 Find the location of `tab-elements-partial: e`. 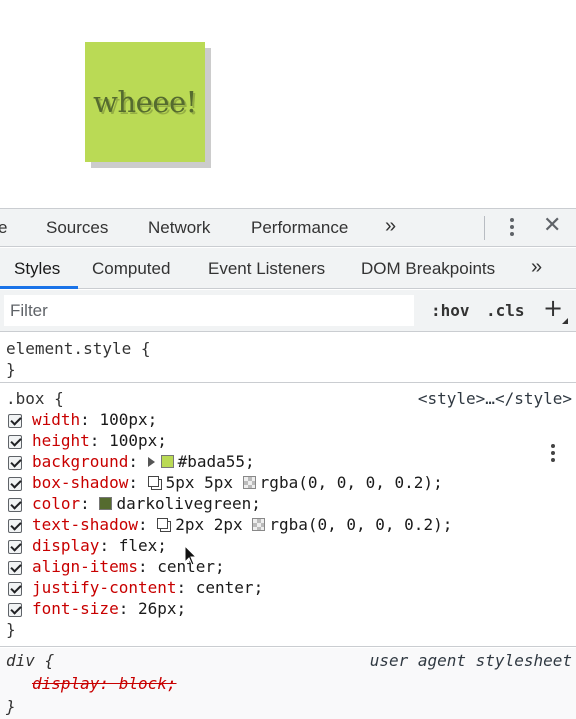

tab-elements-partial: e is located at coordinates (3, 228).